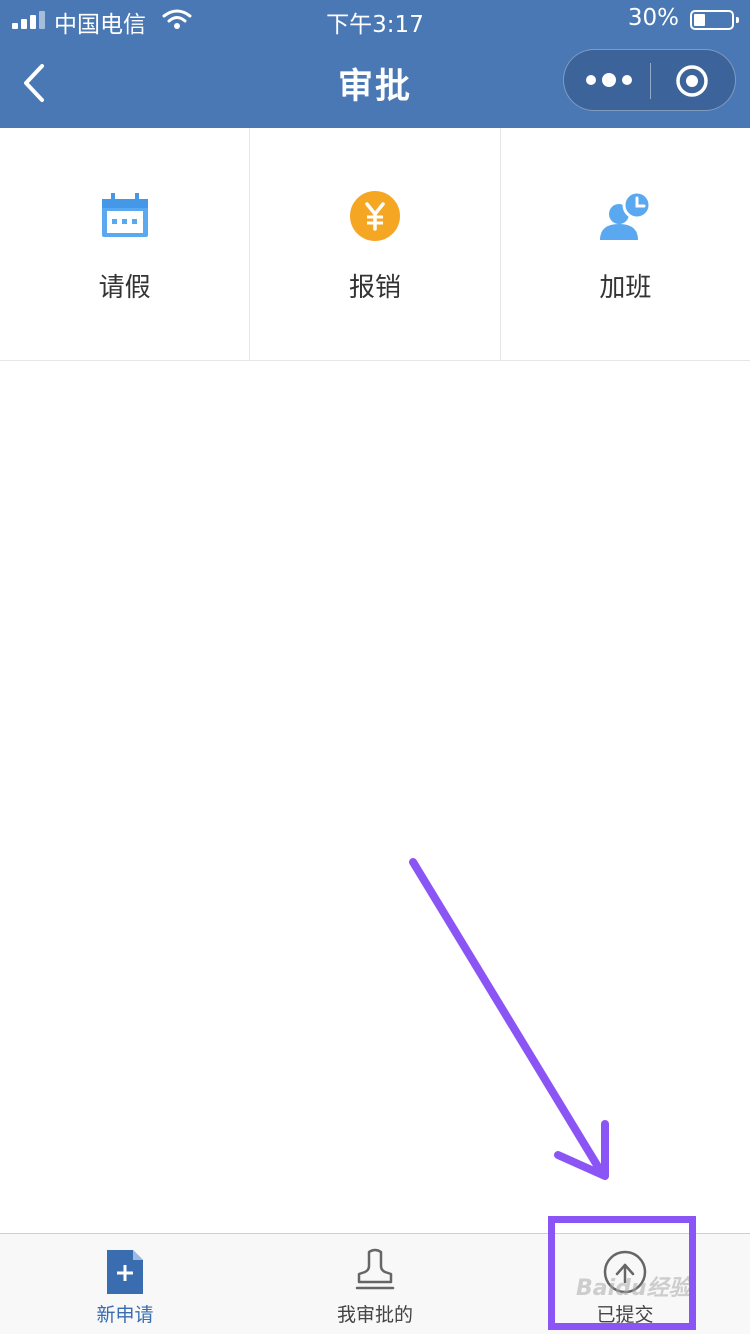  Describe the element at coordinates (375, 20) in the screenshot. I see `status-bar: 中国电信 下午3:17 30%` at that location.